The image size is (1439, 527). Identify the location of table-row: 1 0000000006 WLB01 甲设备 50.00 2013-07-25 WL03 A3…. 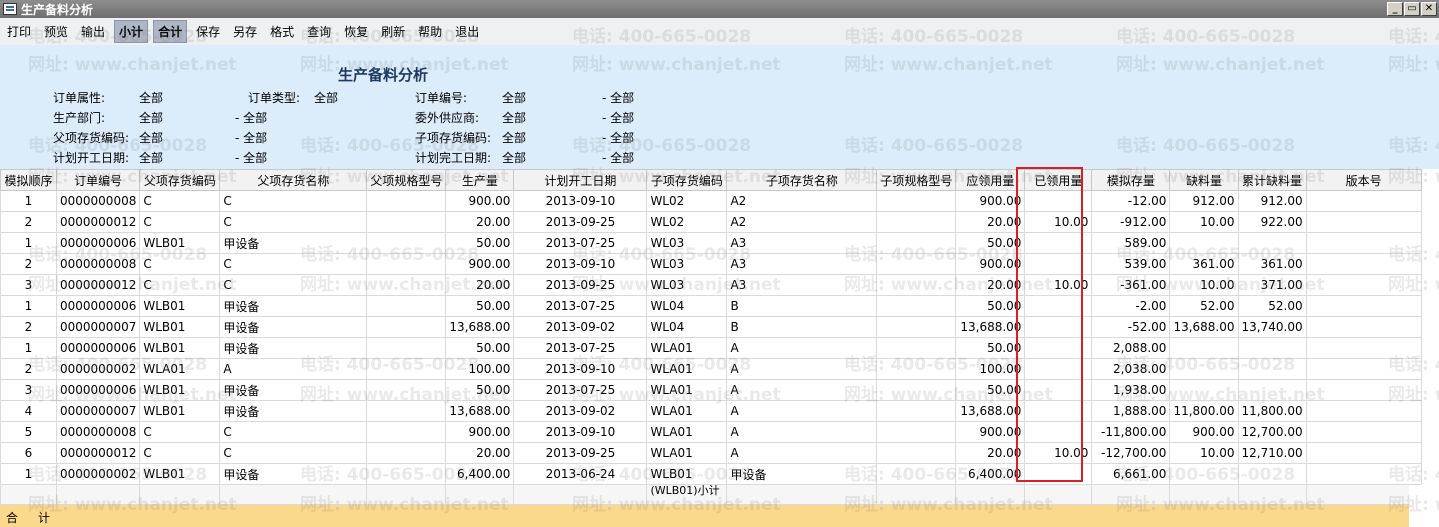
(711, 243).